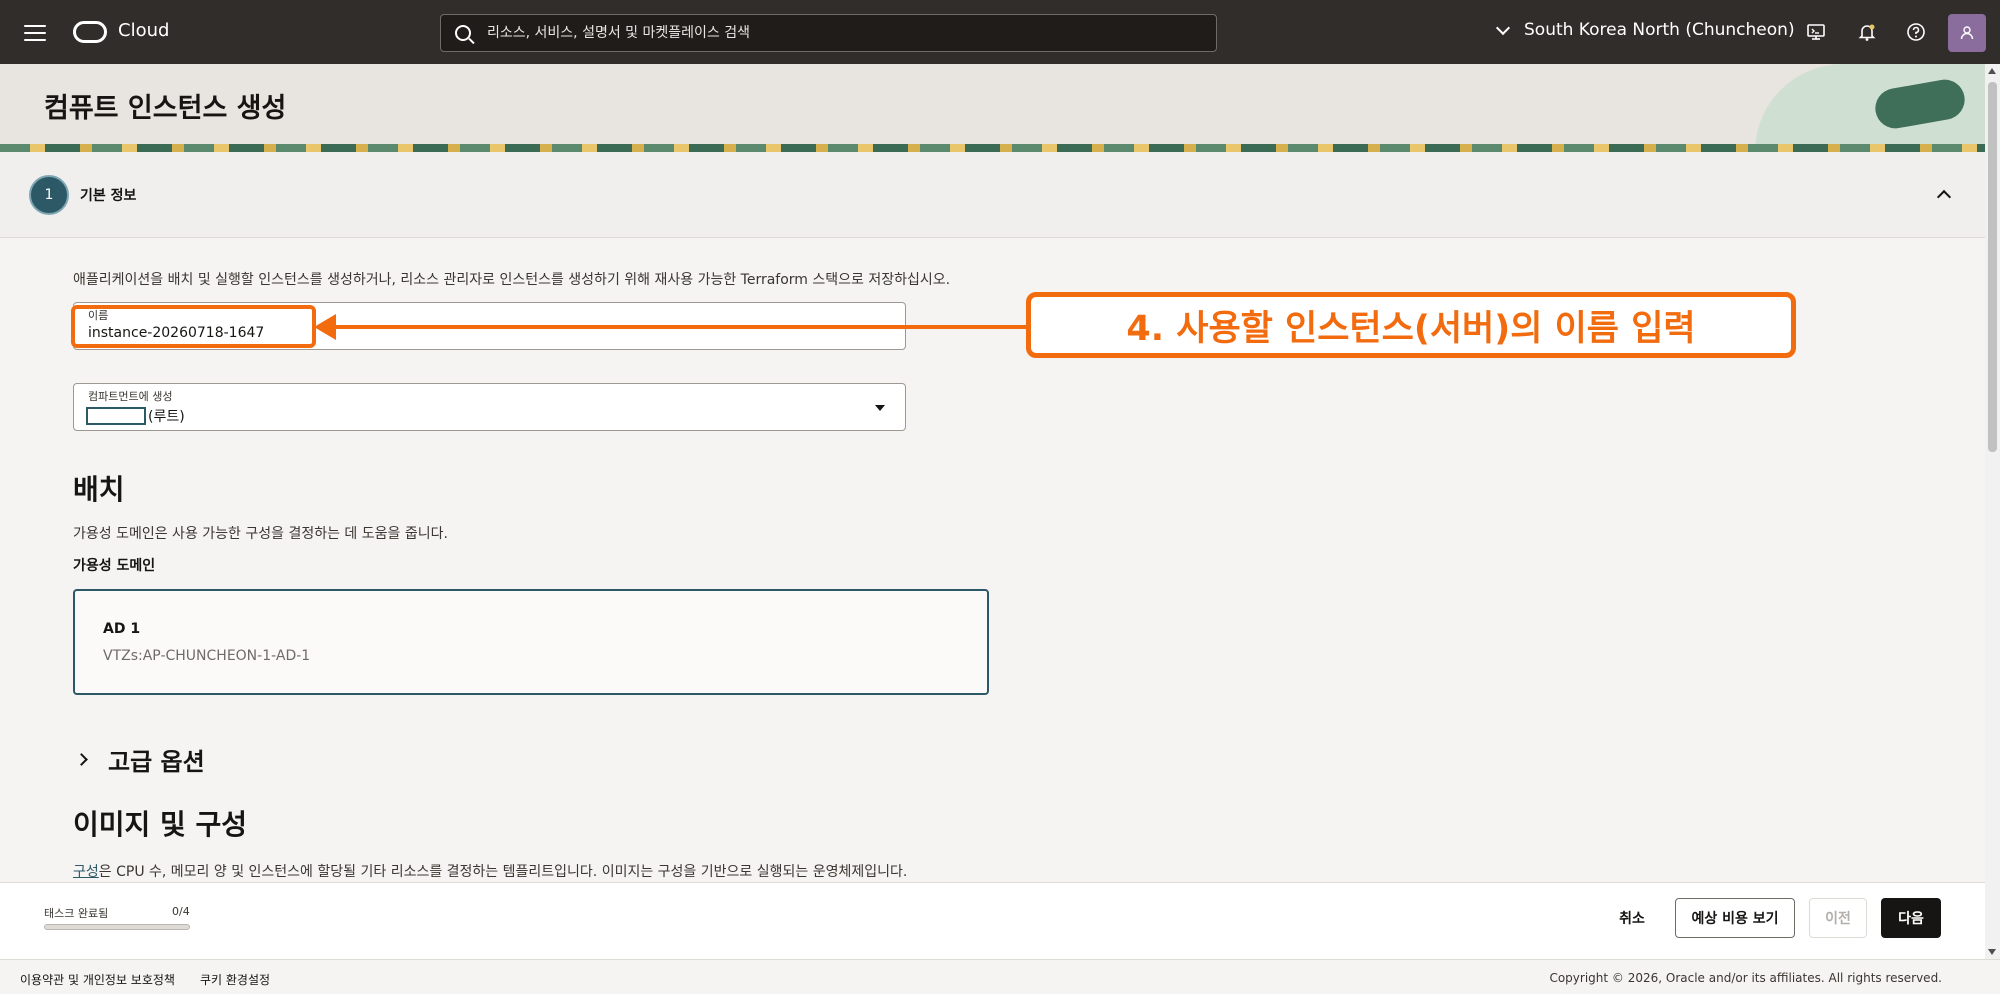 The height and width of the screenshot is (994, 2000). Describe the element at coordinates (160, 824) in the screenshot. I see `image-shape-title: 이미지 및 구성` at that location.